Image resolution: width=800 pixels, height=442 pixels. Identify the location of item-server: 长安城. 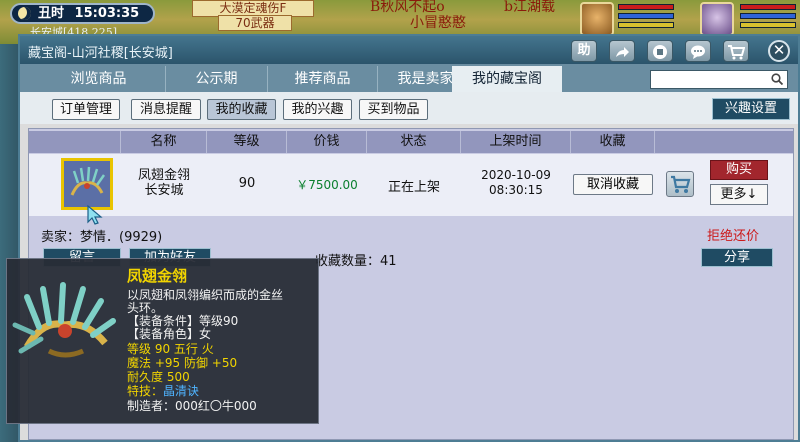
(164, 190).